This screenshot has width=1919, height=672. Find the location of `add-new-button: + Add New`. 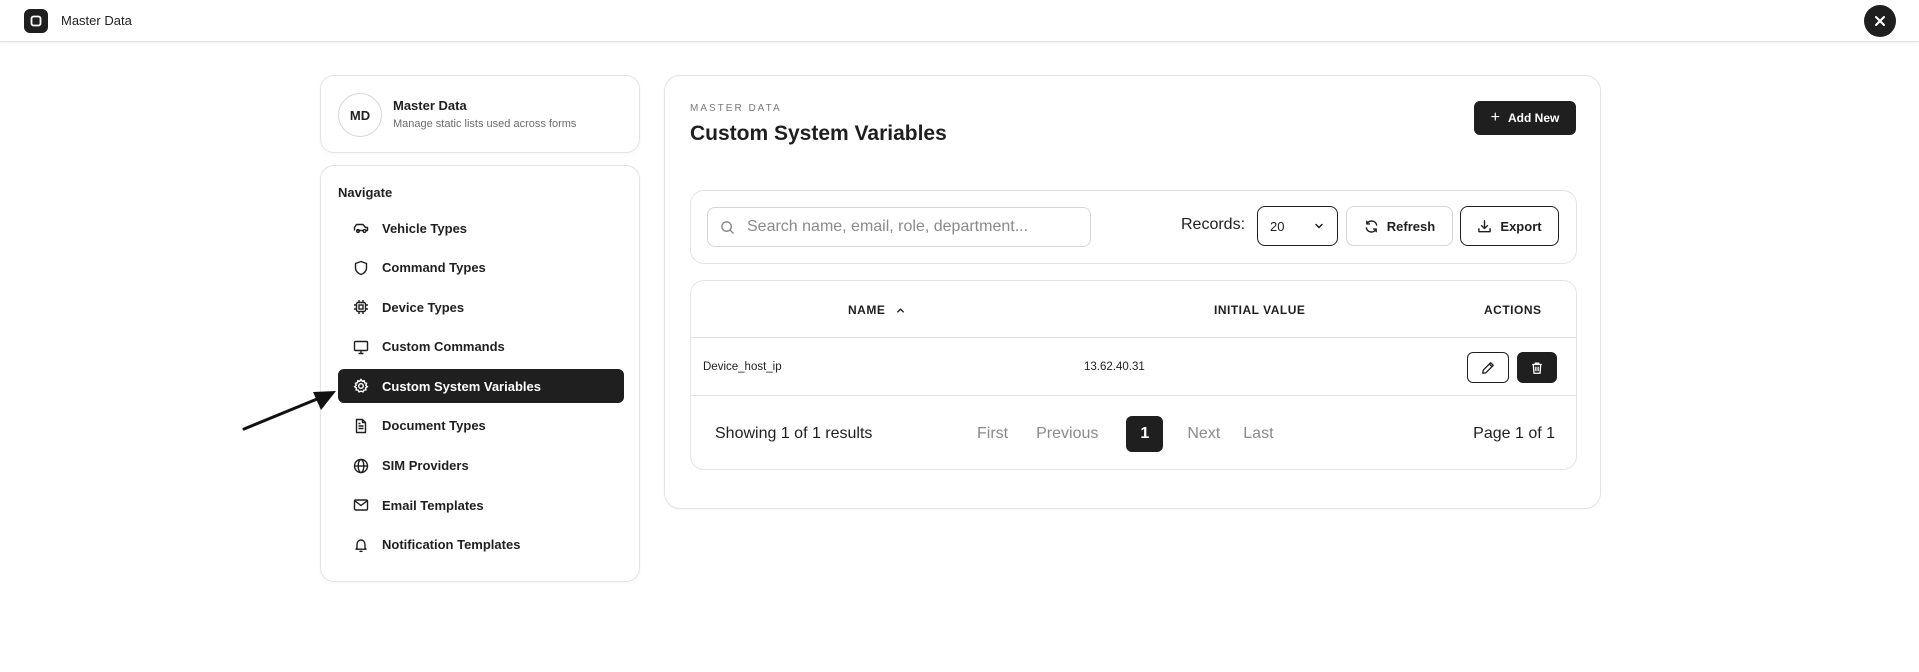

add-new-button: + Add New is located at coordinates (1525, 118).